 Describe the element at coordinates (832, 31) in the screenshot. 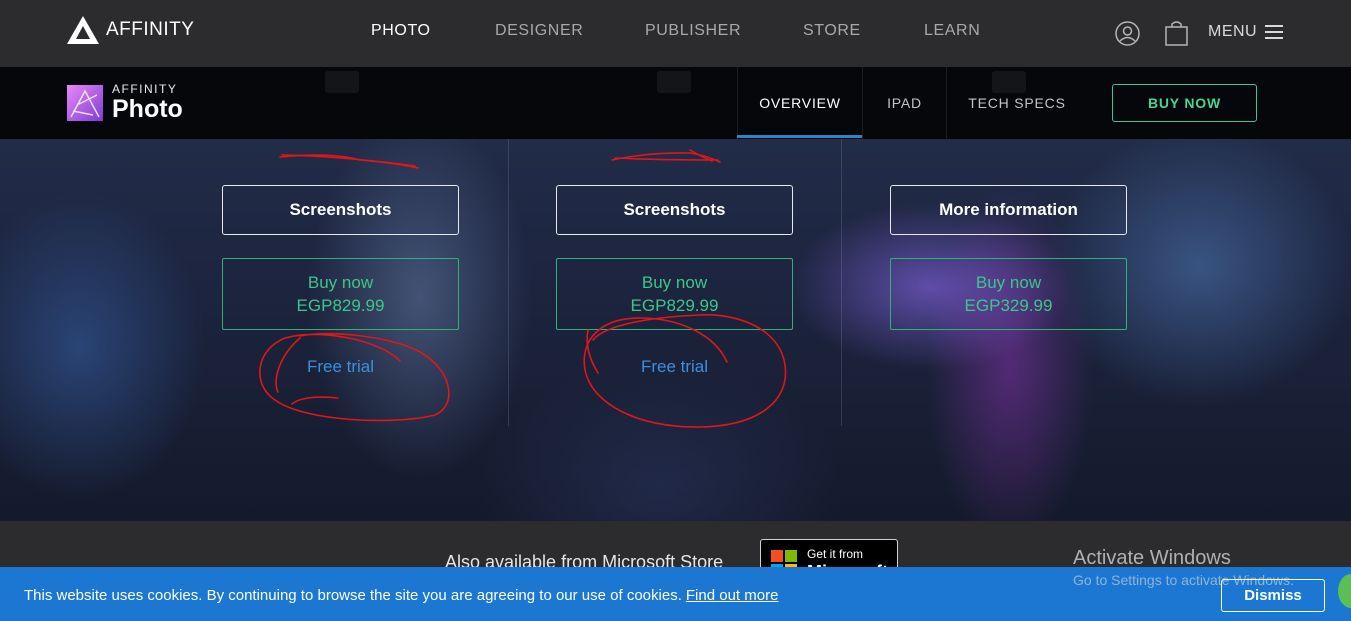

I see `nav-store: STORE` at that location.